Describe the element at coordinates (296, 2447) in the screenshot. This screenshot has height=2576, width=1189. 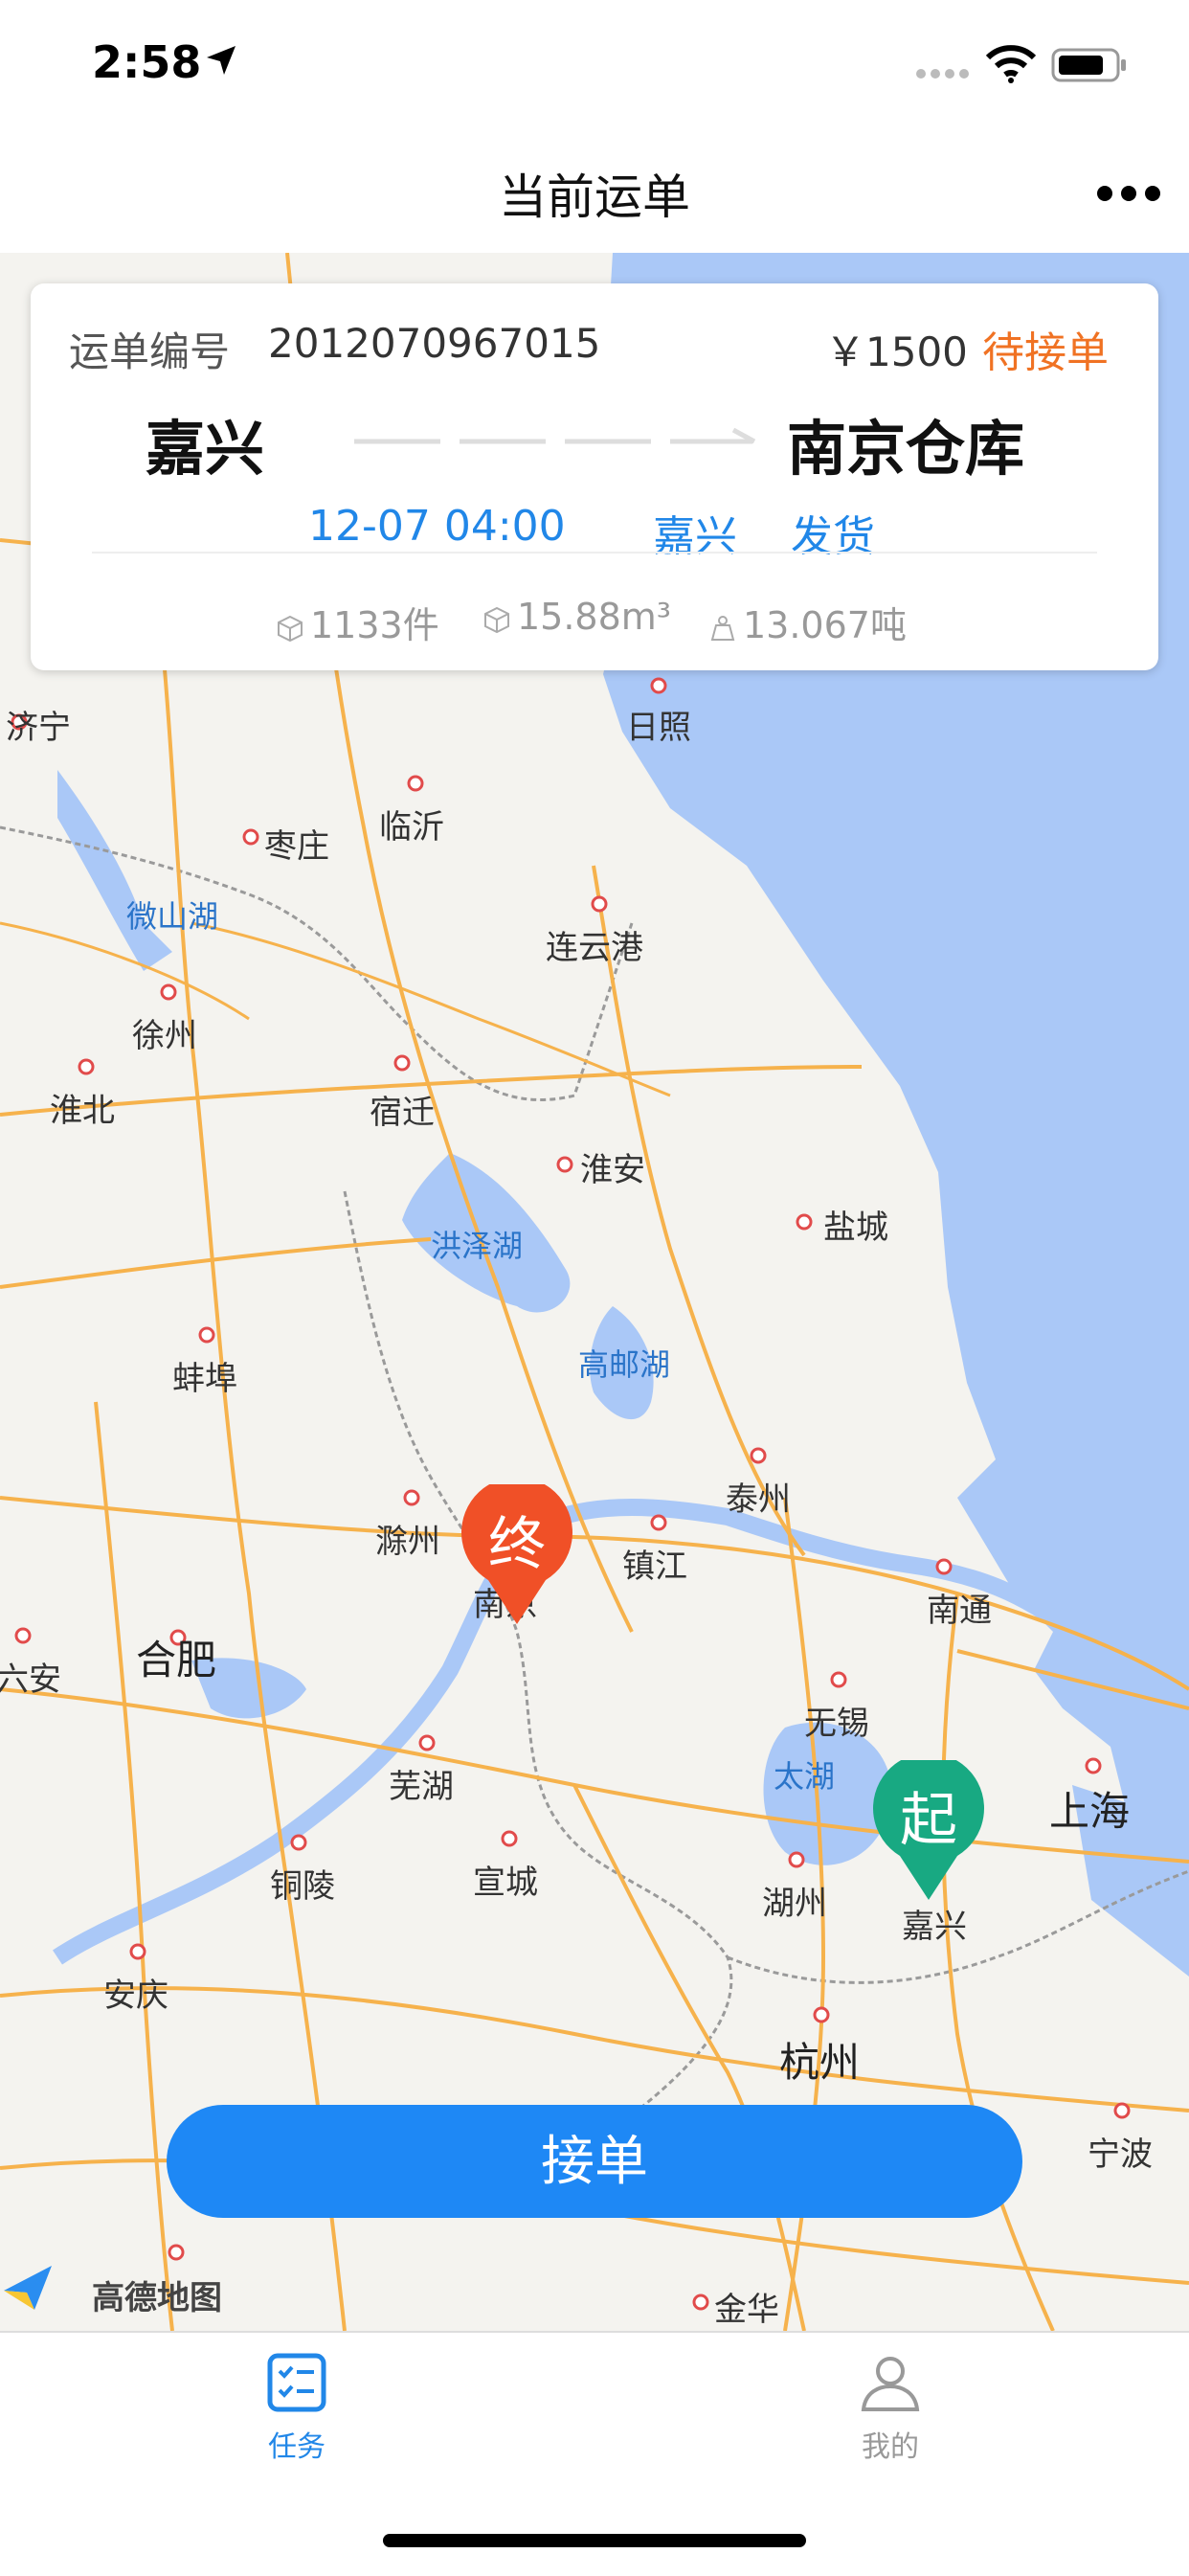
I see `tab-tasks-label: 任务` at that location.